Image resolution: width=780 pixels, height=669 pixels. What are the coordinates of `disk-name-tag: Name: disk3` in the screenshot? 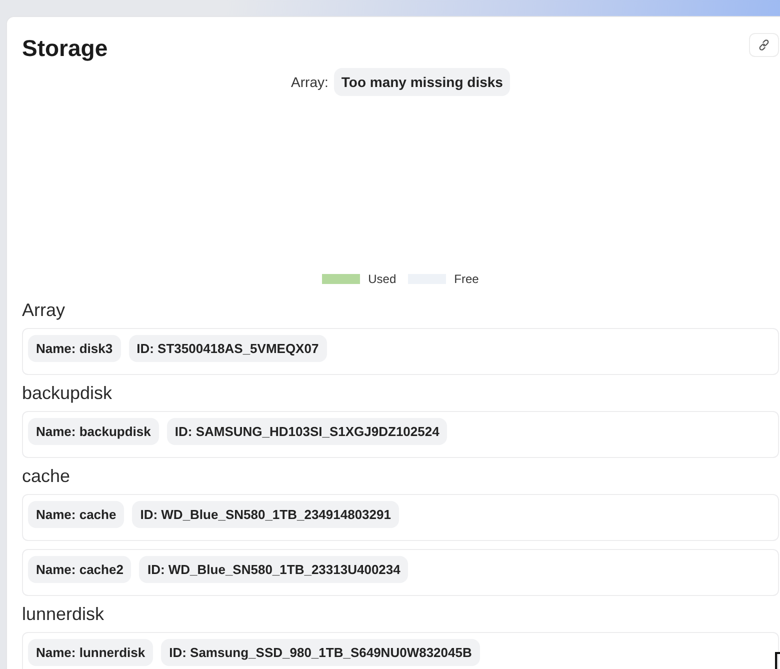 It's located at (74, 348).